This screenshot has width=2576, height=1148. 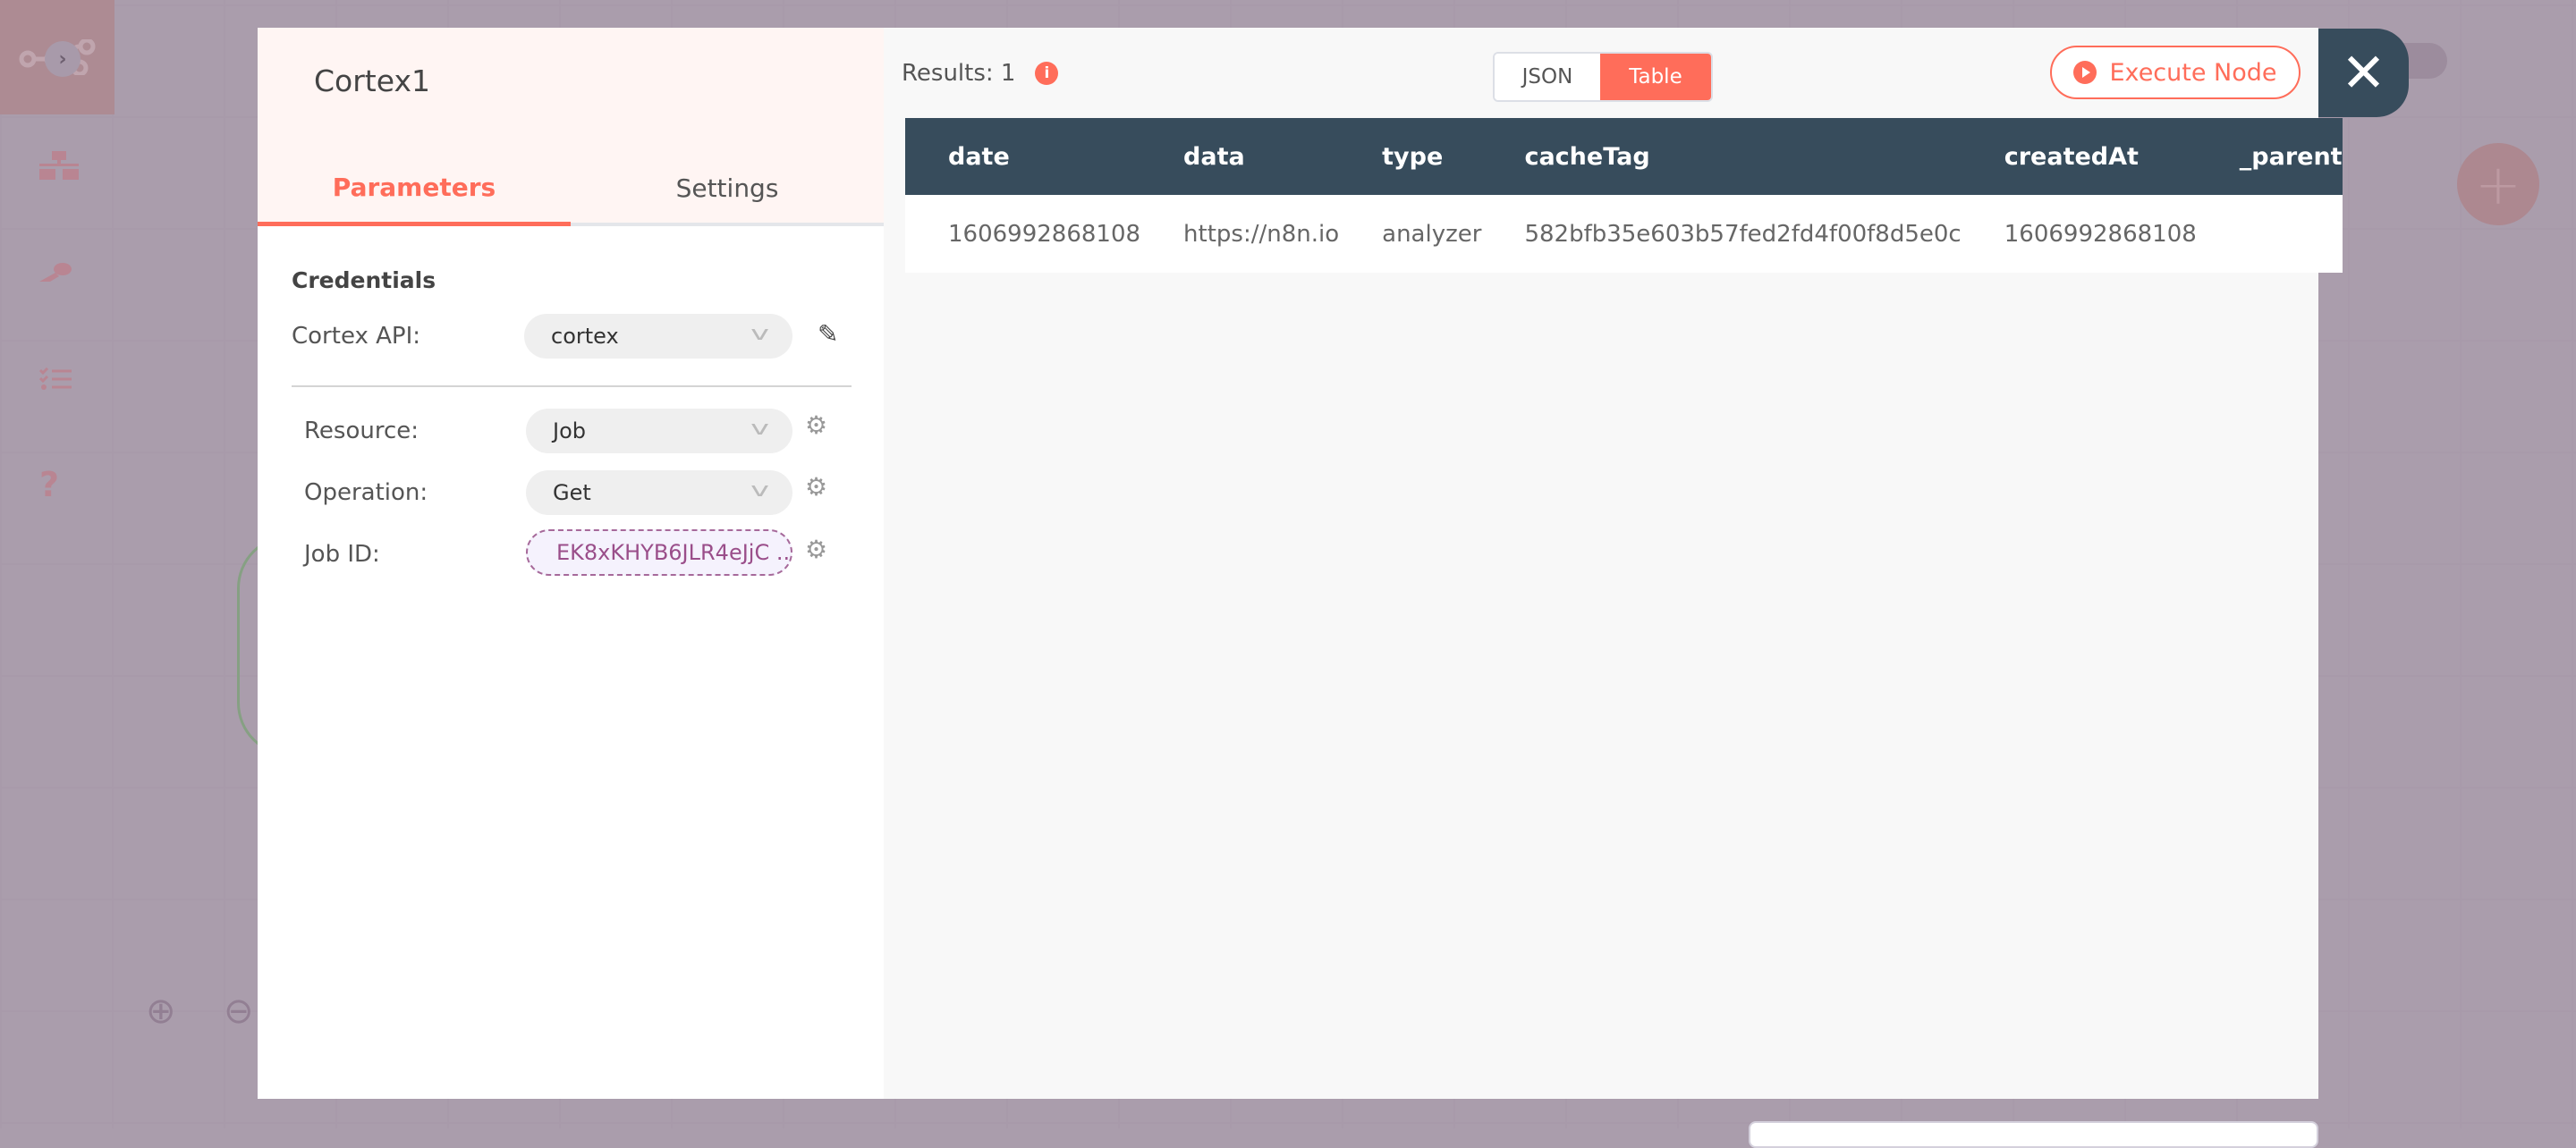 I want to click on column-header: type, so click(x=1410, y=156).